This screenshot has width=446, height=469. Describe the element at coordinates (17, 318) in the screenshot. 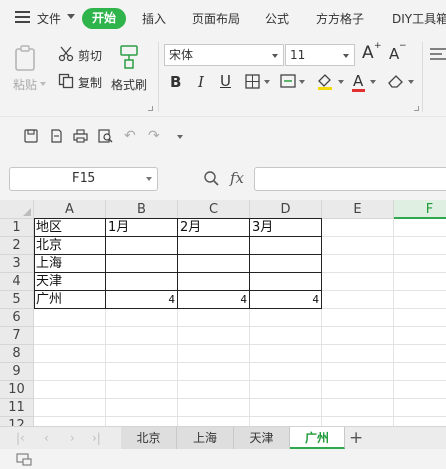

I see `row-header-6: 6` at that location.